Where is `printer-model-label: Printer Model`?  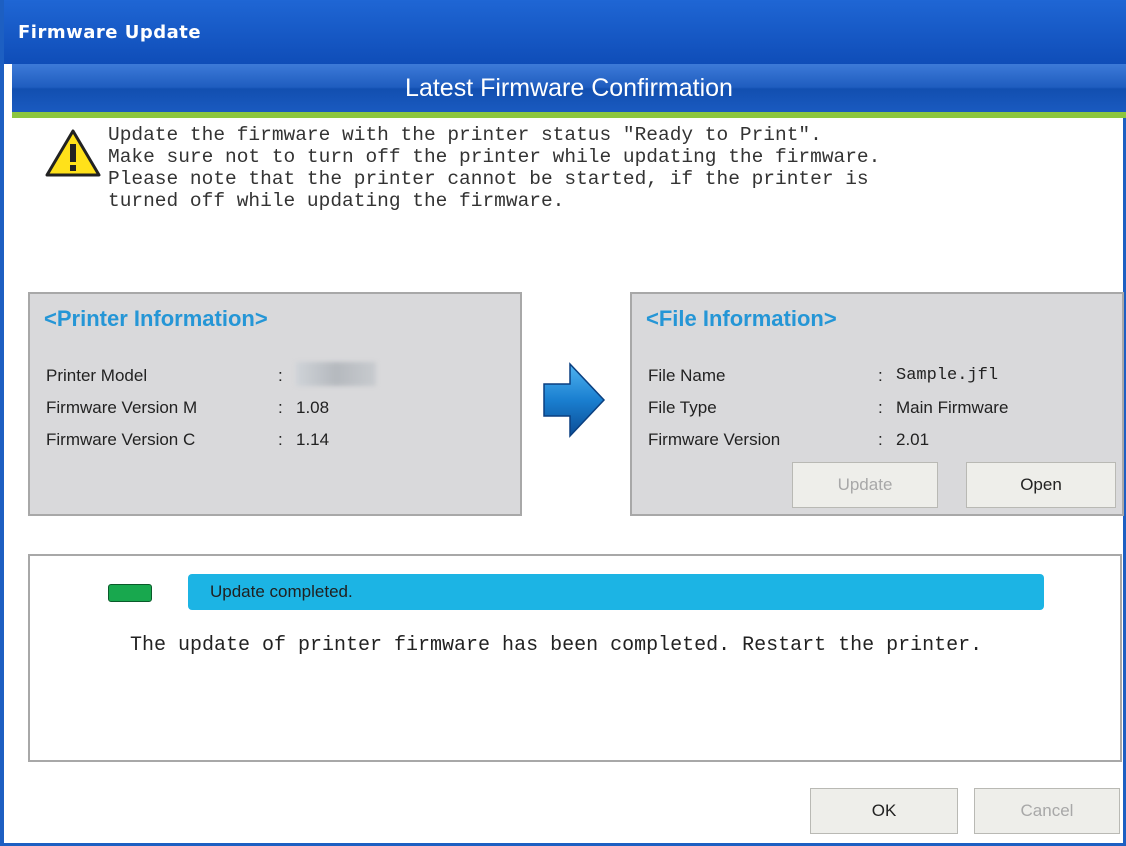
printer-model-label: Printer Model is located at coordinates (97, 375).